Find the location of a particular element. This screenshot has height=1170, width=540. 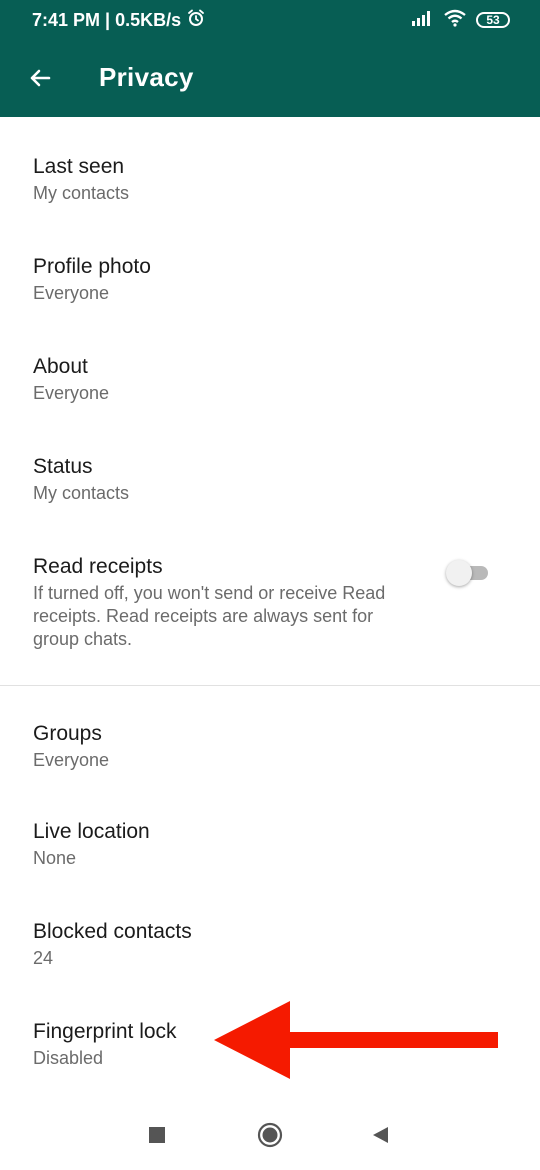

toggle-thumb is located at coordinates (459, 573).